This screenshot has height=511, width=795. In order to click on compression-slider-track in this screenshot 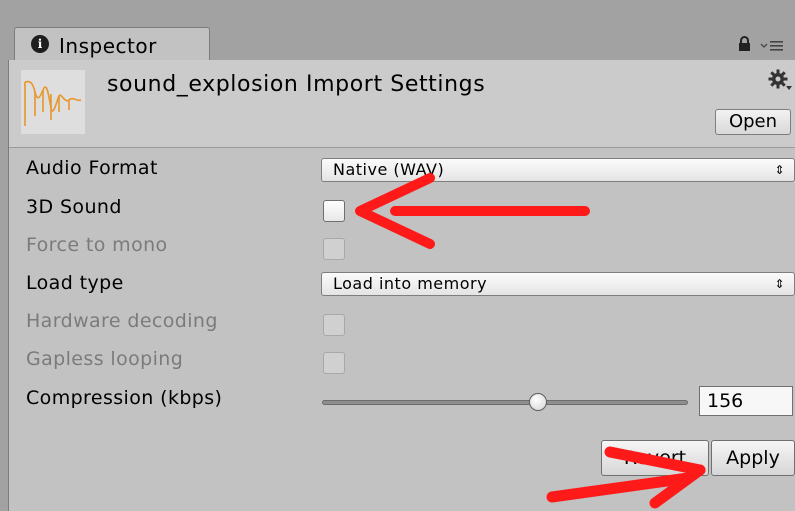, I will do `click(505, 402)`.